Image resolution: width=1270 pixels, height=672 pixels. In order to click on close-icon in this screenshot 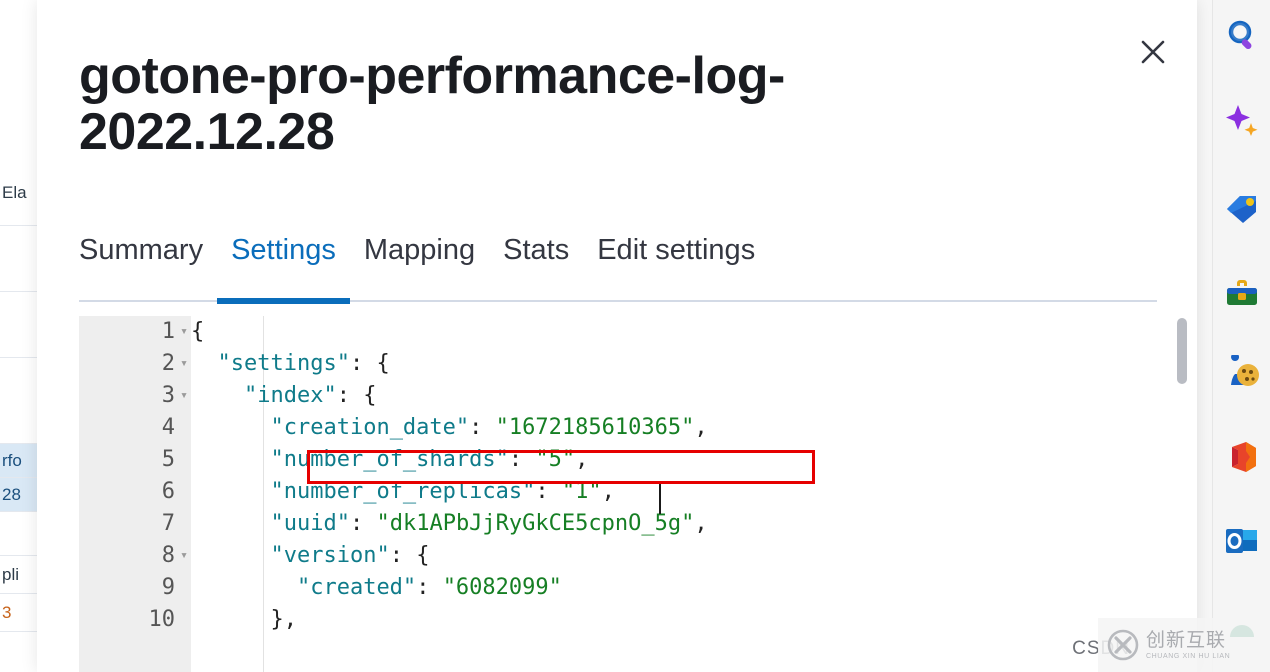, I will do `click(1153, 52)`.